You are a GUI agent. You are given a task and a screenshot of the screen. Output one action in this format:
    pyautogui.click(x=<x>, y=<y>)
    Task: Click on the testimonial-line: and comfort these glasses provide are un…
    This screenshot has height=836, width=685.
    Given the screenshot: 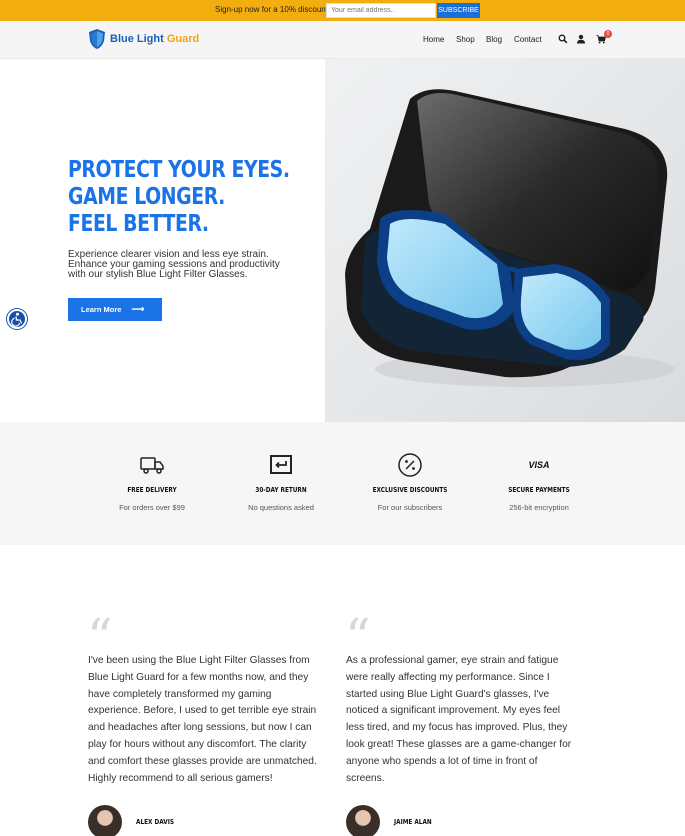 What is the action you would take?
    pyautogui.click(x=202, y=761)
    